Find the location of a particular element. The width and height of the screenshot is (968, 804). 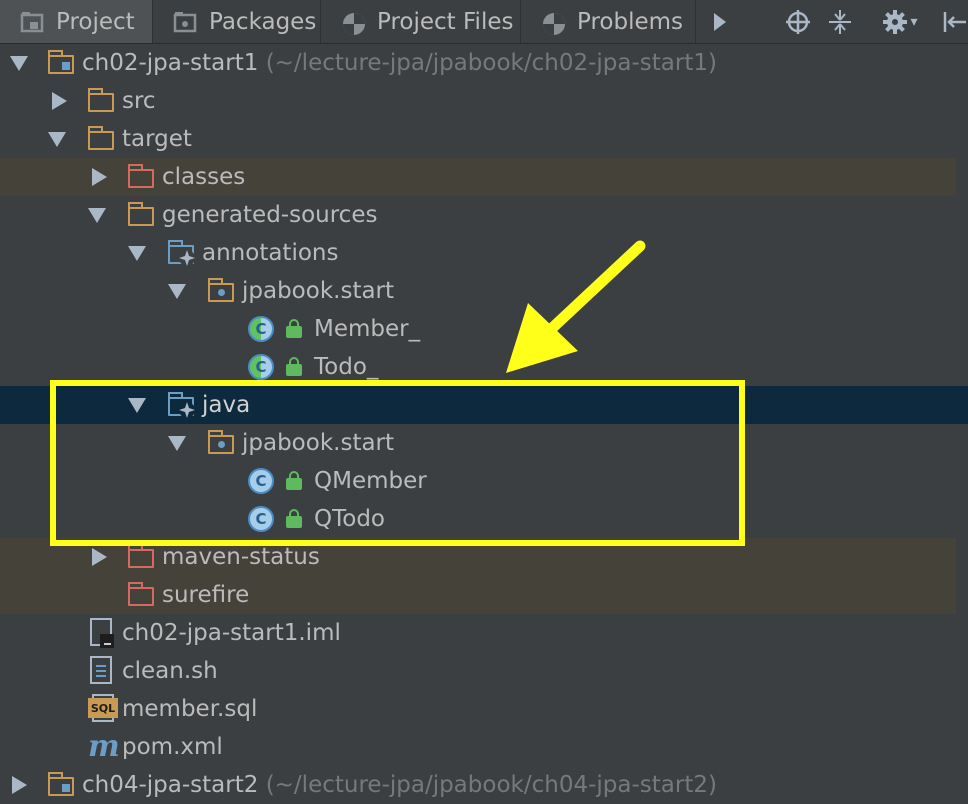

collapse-all-icon is located at coordinates (840, 22).